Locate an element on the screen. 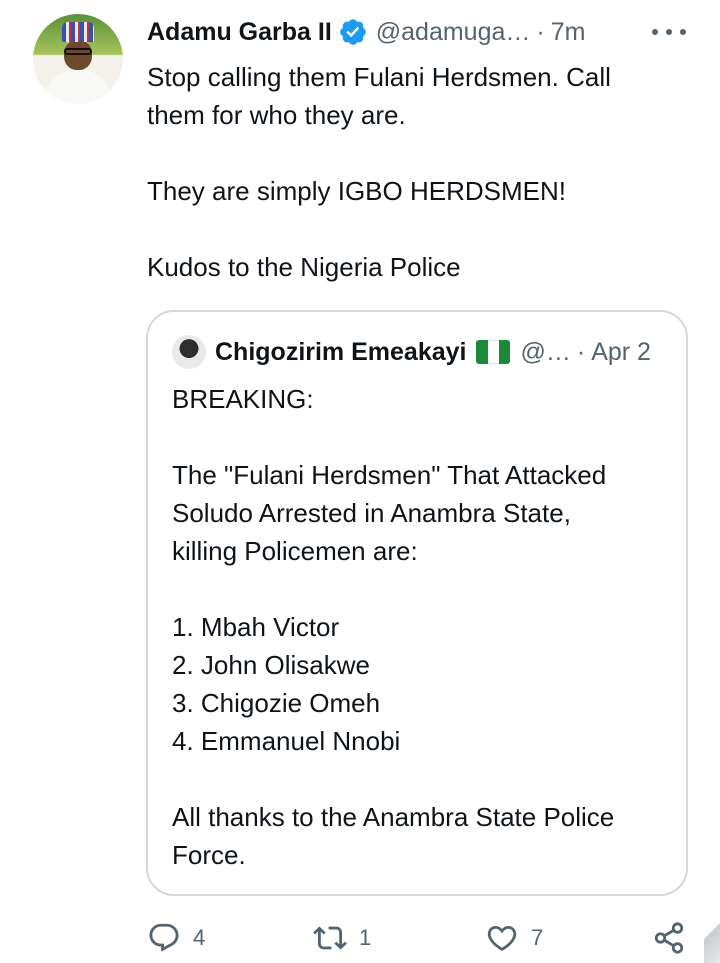 The height and width of the screenshot is (963, 720). nigeria-flag-icon is located at coordinates (493, 352).